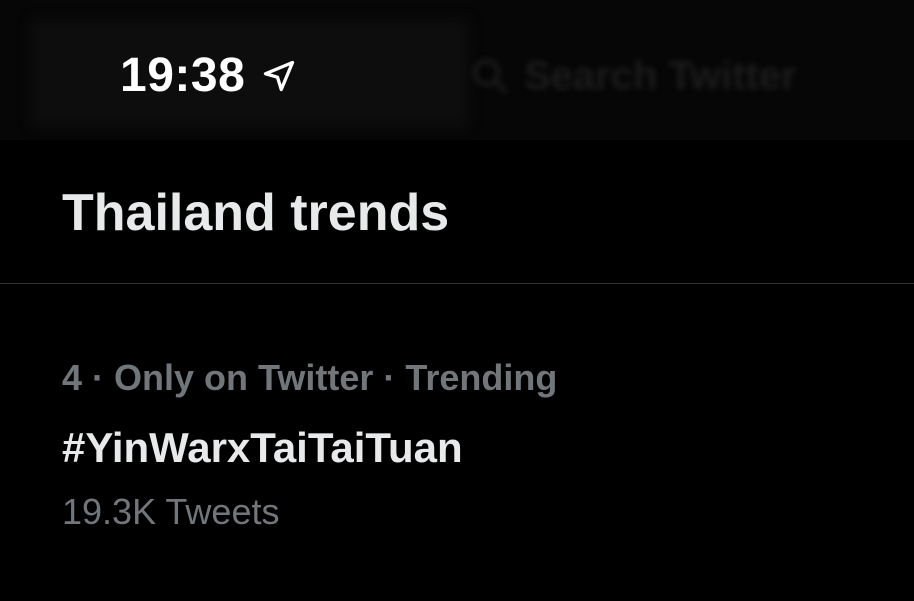 The width and height of the screenshot is (914, 601). I want to click on trend-meta: 4 · Only on Twitter · Trending, so click(310, 377).